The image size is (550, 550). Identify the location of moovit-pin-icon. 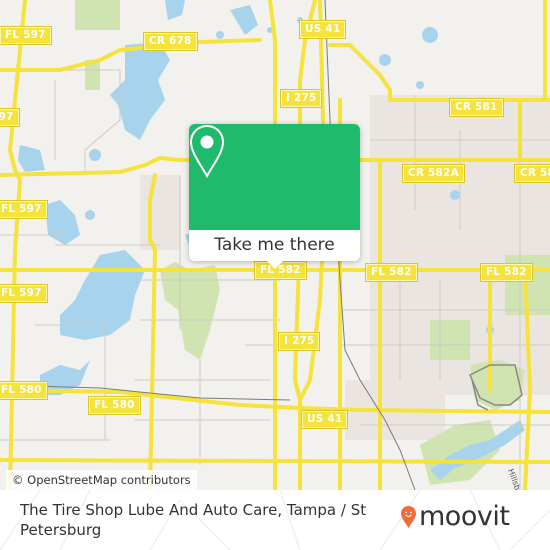
(408, 517).